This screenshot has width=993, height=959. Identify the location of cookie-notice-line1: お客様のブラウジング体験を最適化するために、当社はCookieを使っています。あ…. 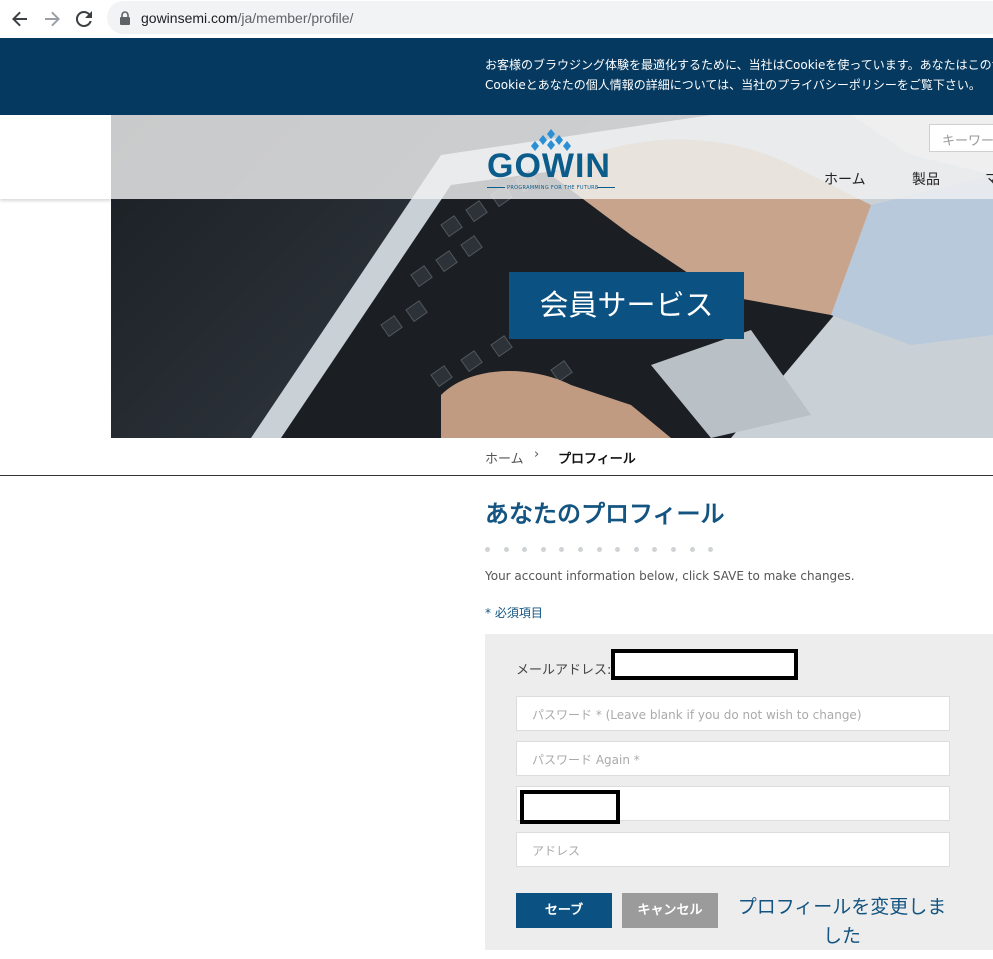
(739, 65).